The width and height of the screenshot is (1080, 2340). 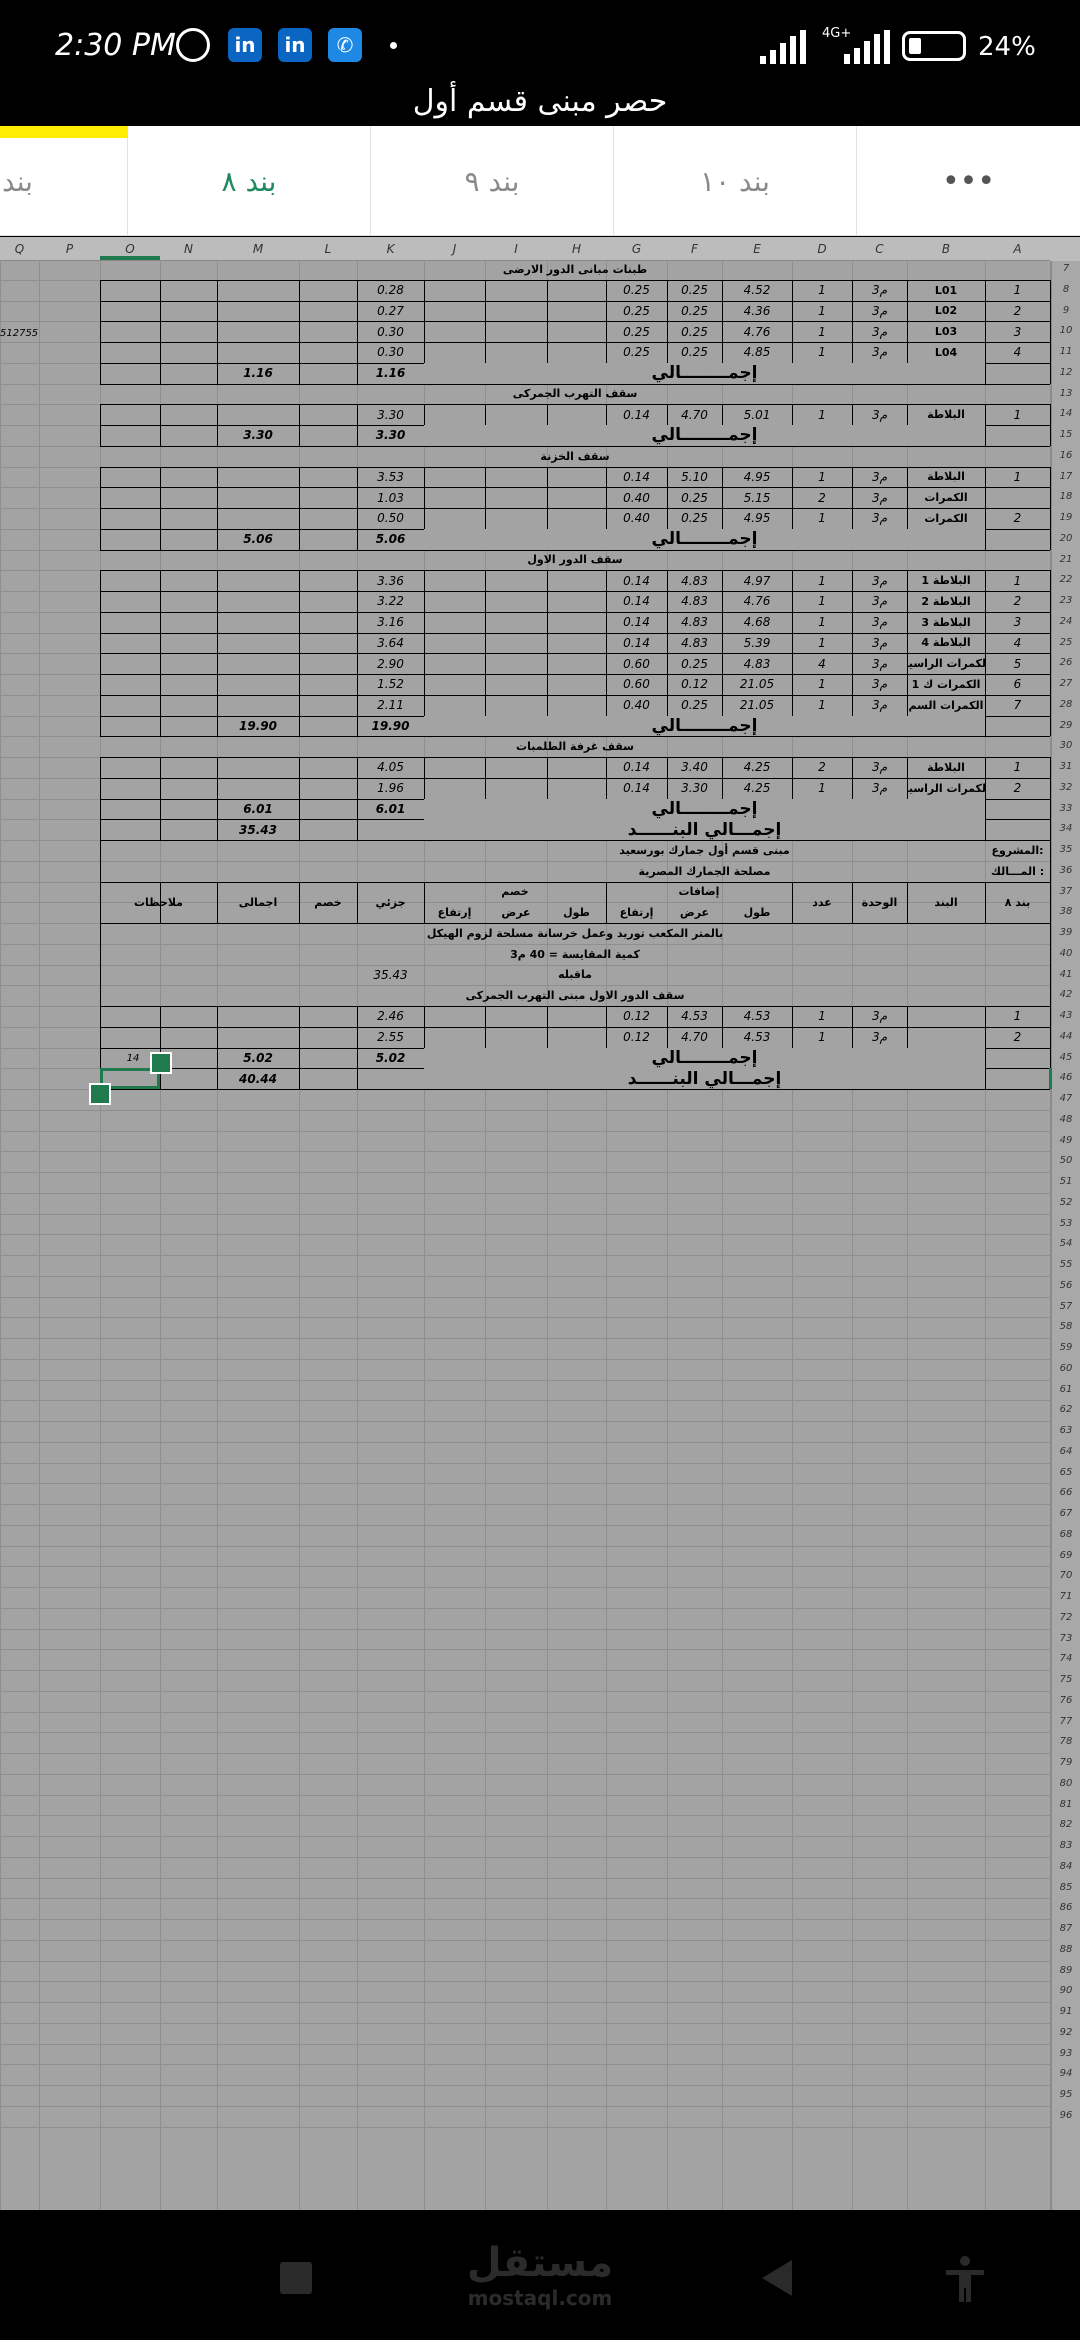 I want to click on row-number: 26, so click(x=1066, y=662).